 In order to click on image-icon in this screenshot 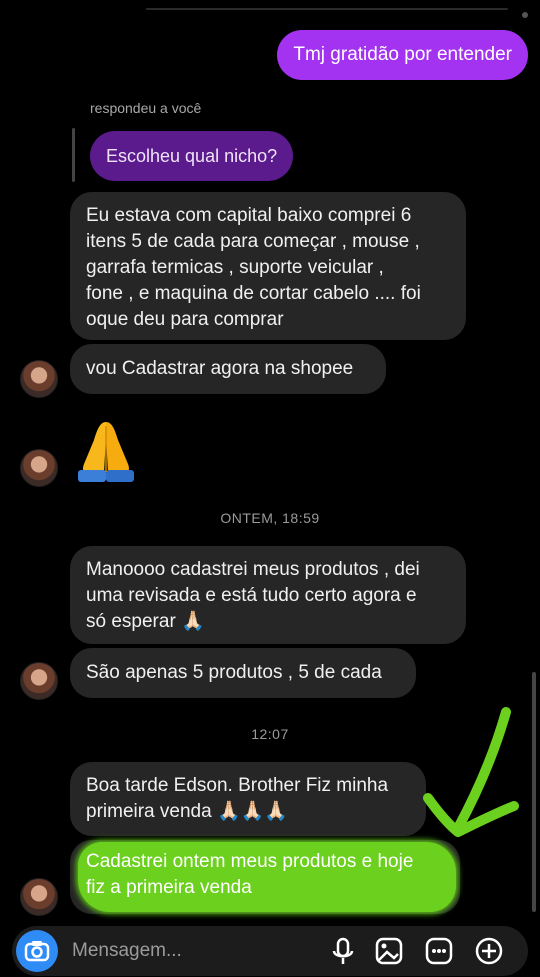, I will do `click(389, 951)`.